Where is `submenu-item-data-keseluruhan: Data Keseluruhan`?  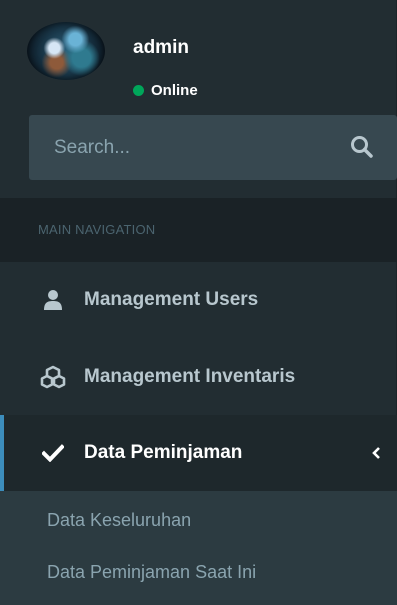 submenu-item-data-keseluruhan: Data Keseluruhan is located at coordinates (119, 520).